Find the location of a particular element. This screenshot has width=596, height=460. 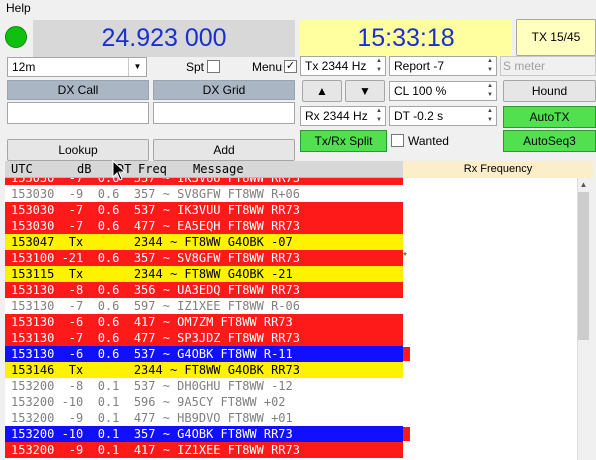

txrx-split-button: Tx/Rx Split is located at coordinates (343, 141).